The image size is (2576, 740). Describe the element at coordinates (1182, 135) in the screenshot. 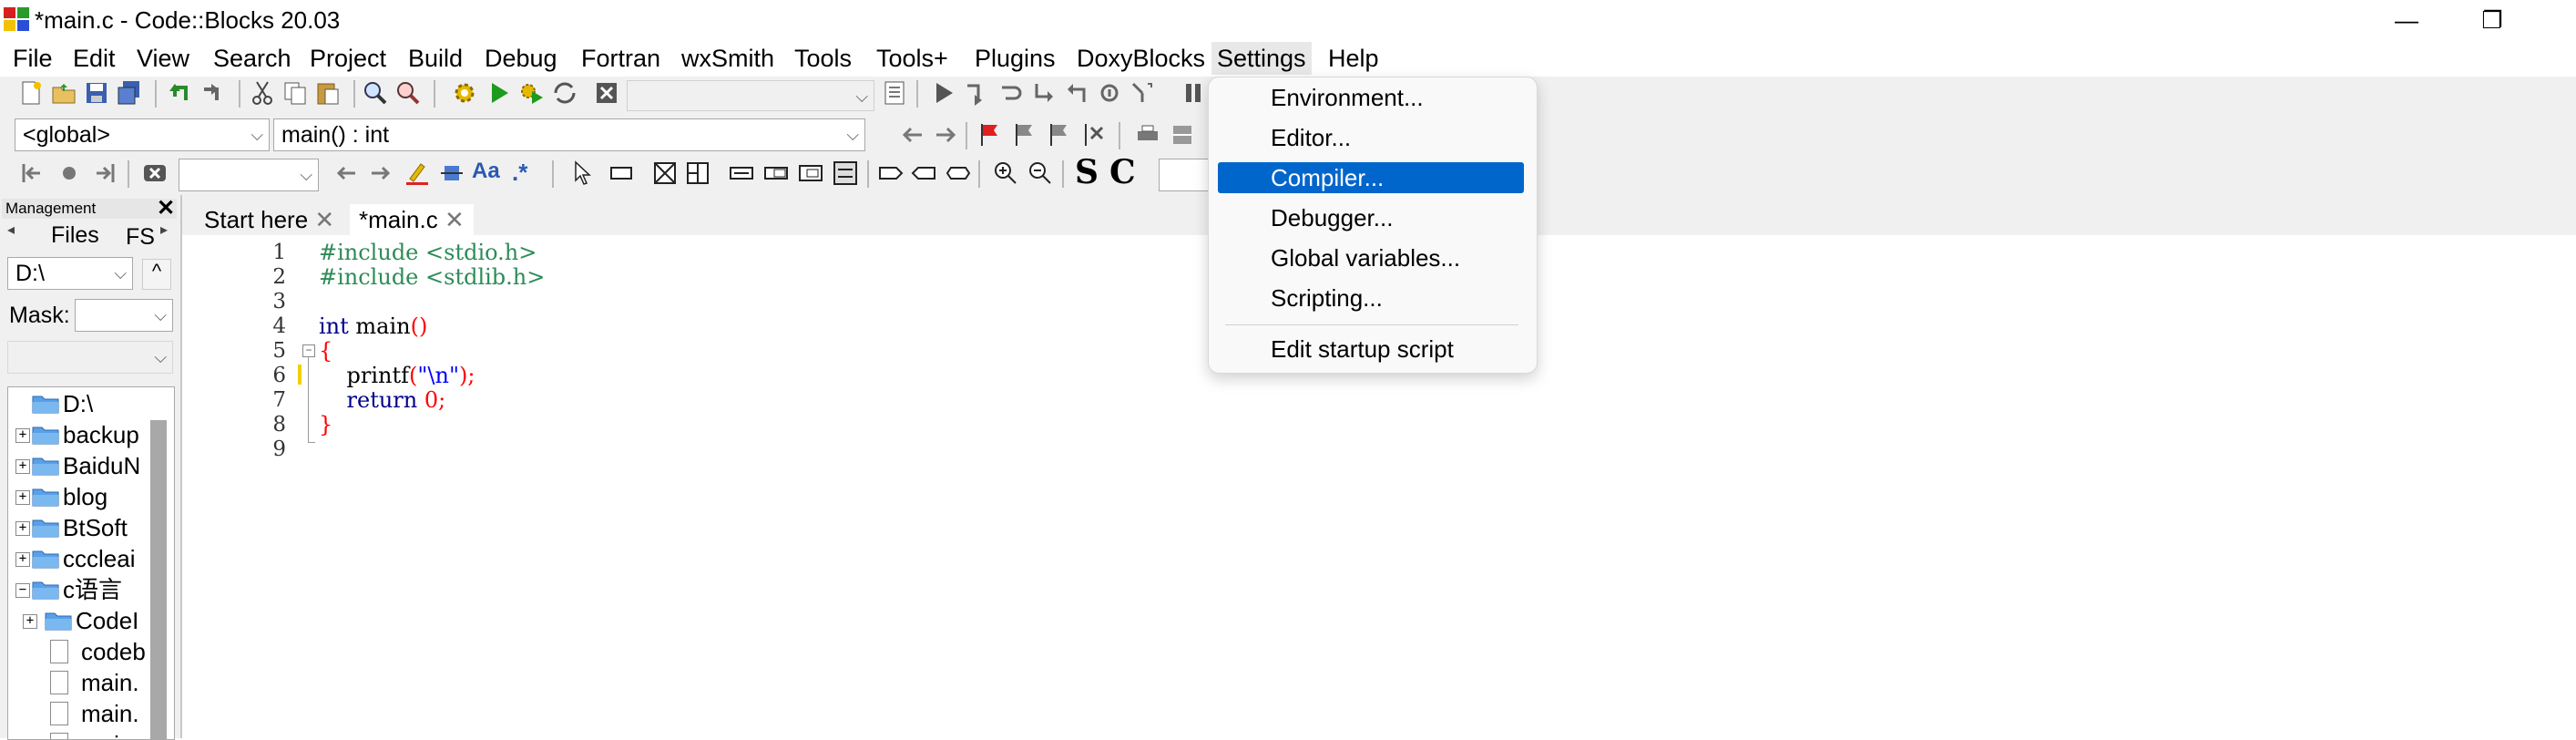

I see `dock-icon` at that location.